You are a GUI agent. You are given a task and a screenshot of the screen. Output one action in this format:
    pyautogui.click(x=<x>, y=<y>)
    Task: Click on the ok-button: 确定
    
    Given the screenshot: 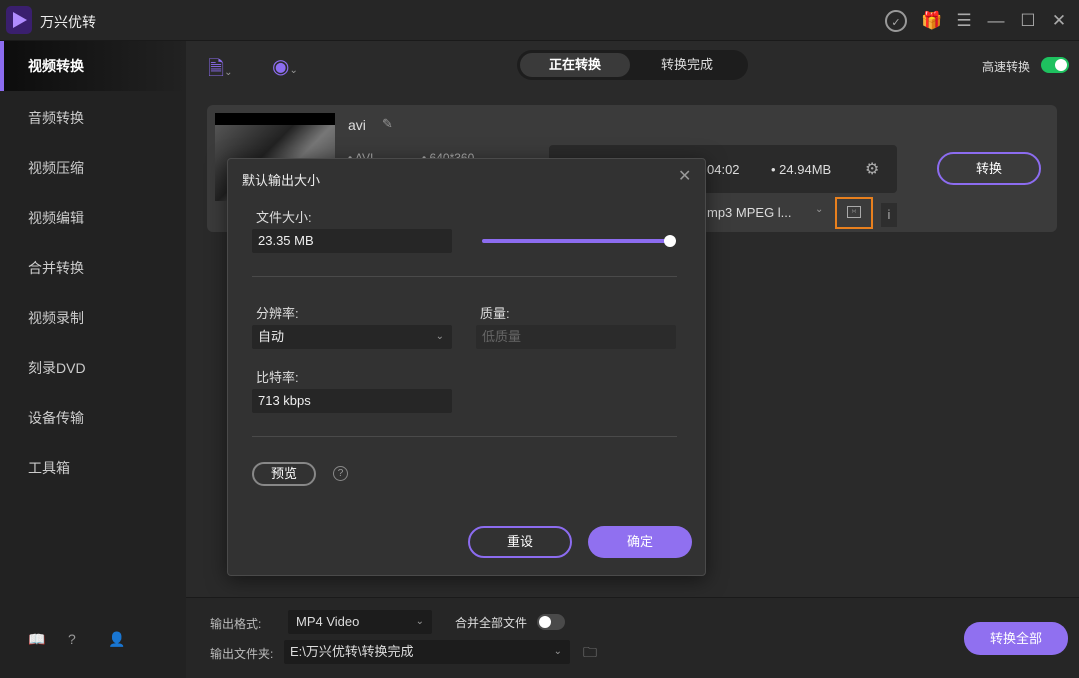 What is the action you would take?
    pyautogui.click(x=640, y=542)
    